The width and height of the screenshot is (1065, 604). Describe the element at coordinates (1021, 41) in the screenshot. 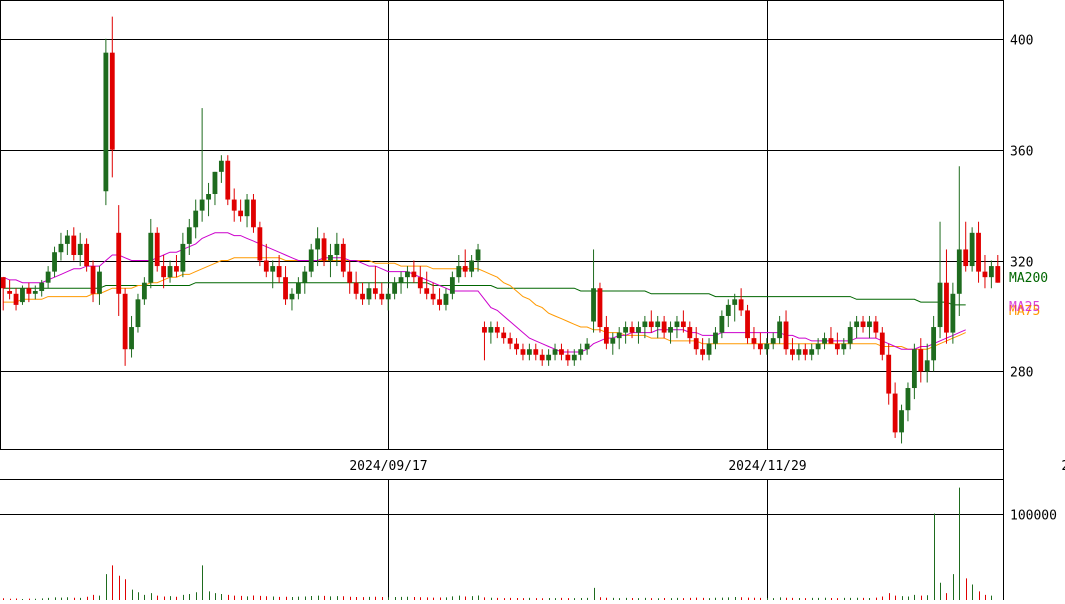

I see `price-tick-label: 400` at that location.